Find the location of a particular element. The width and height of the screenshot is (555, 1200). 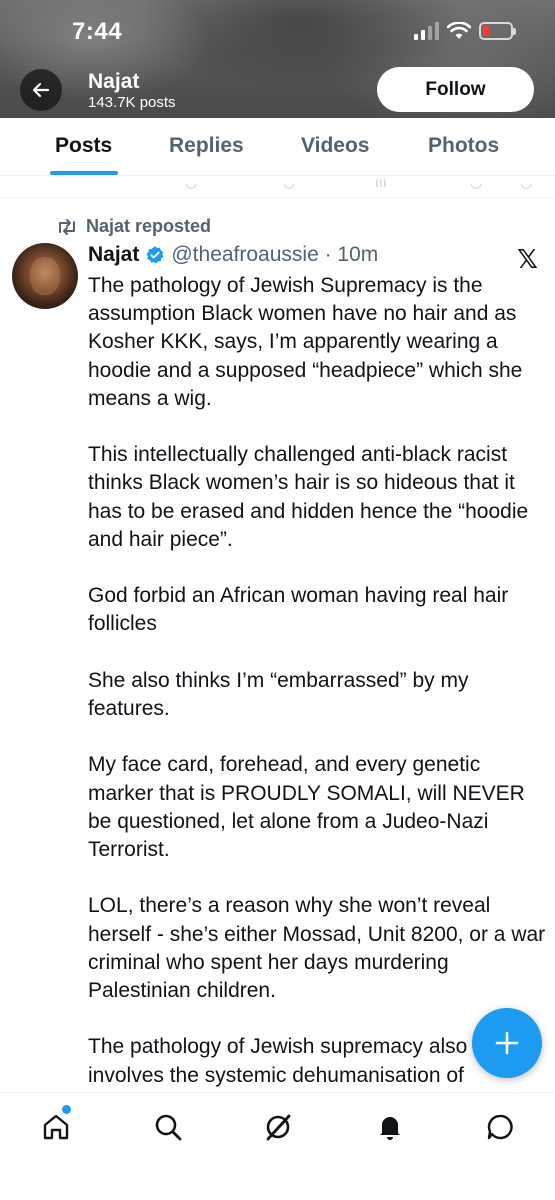

post-count: 143.7K posts is located at coordinates (132, 102).